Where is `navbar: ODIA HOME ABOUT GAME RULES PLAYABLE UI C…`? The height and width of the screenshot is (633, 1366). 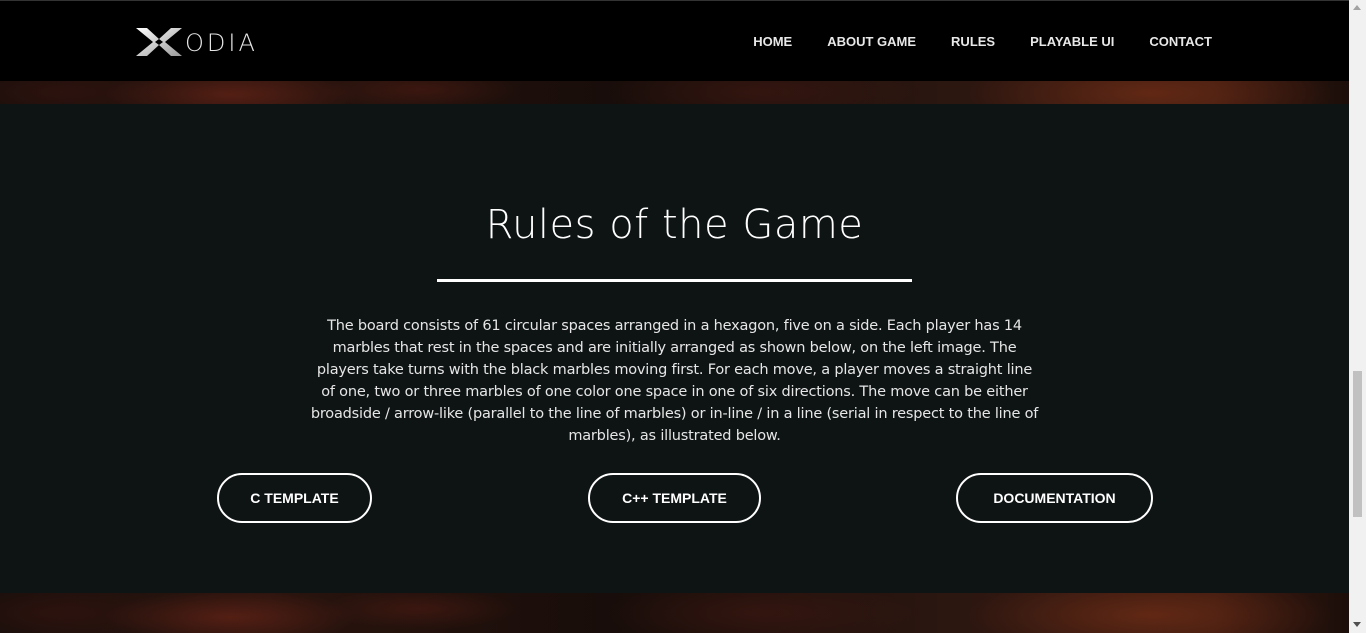 navbar: ODIA HOME ABOUT GAME RULES PLAYABLE UI C… is located at coordinates (674, 40).